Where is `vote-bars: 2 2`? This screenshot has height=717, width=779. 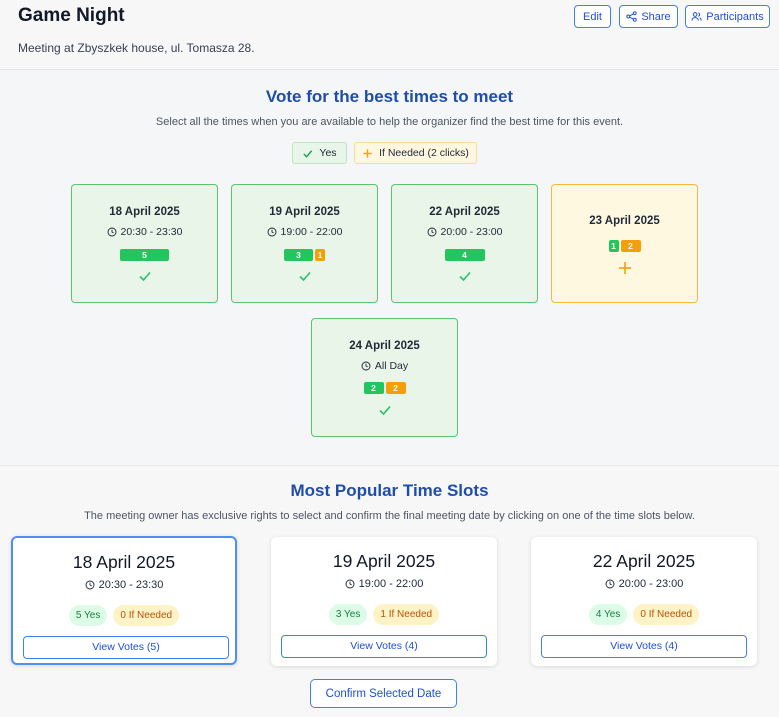
vote-bars: 2 2 is located at coordinates (384, 388).